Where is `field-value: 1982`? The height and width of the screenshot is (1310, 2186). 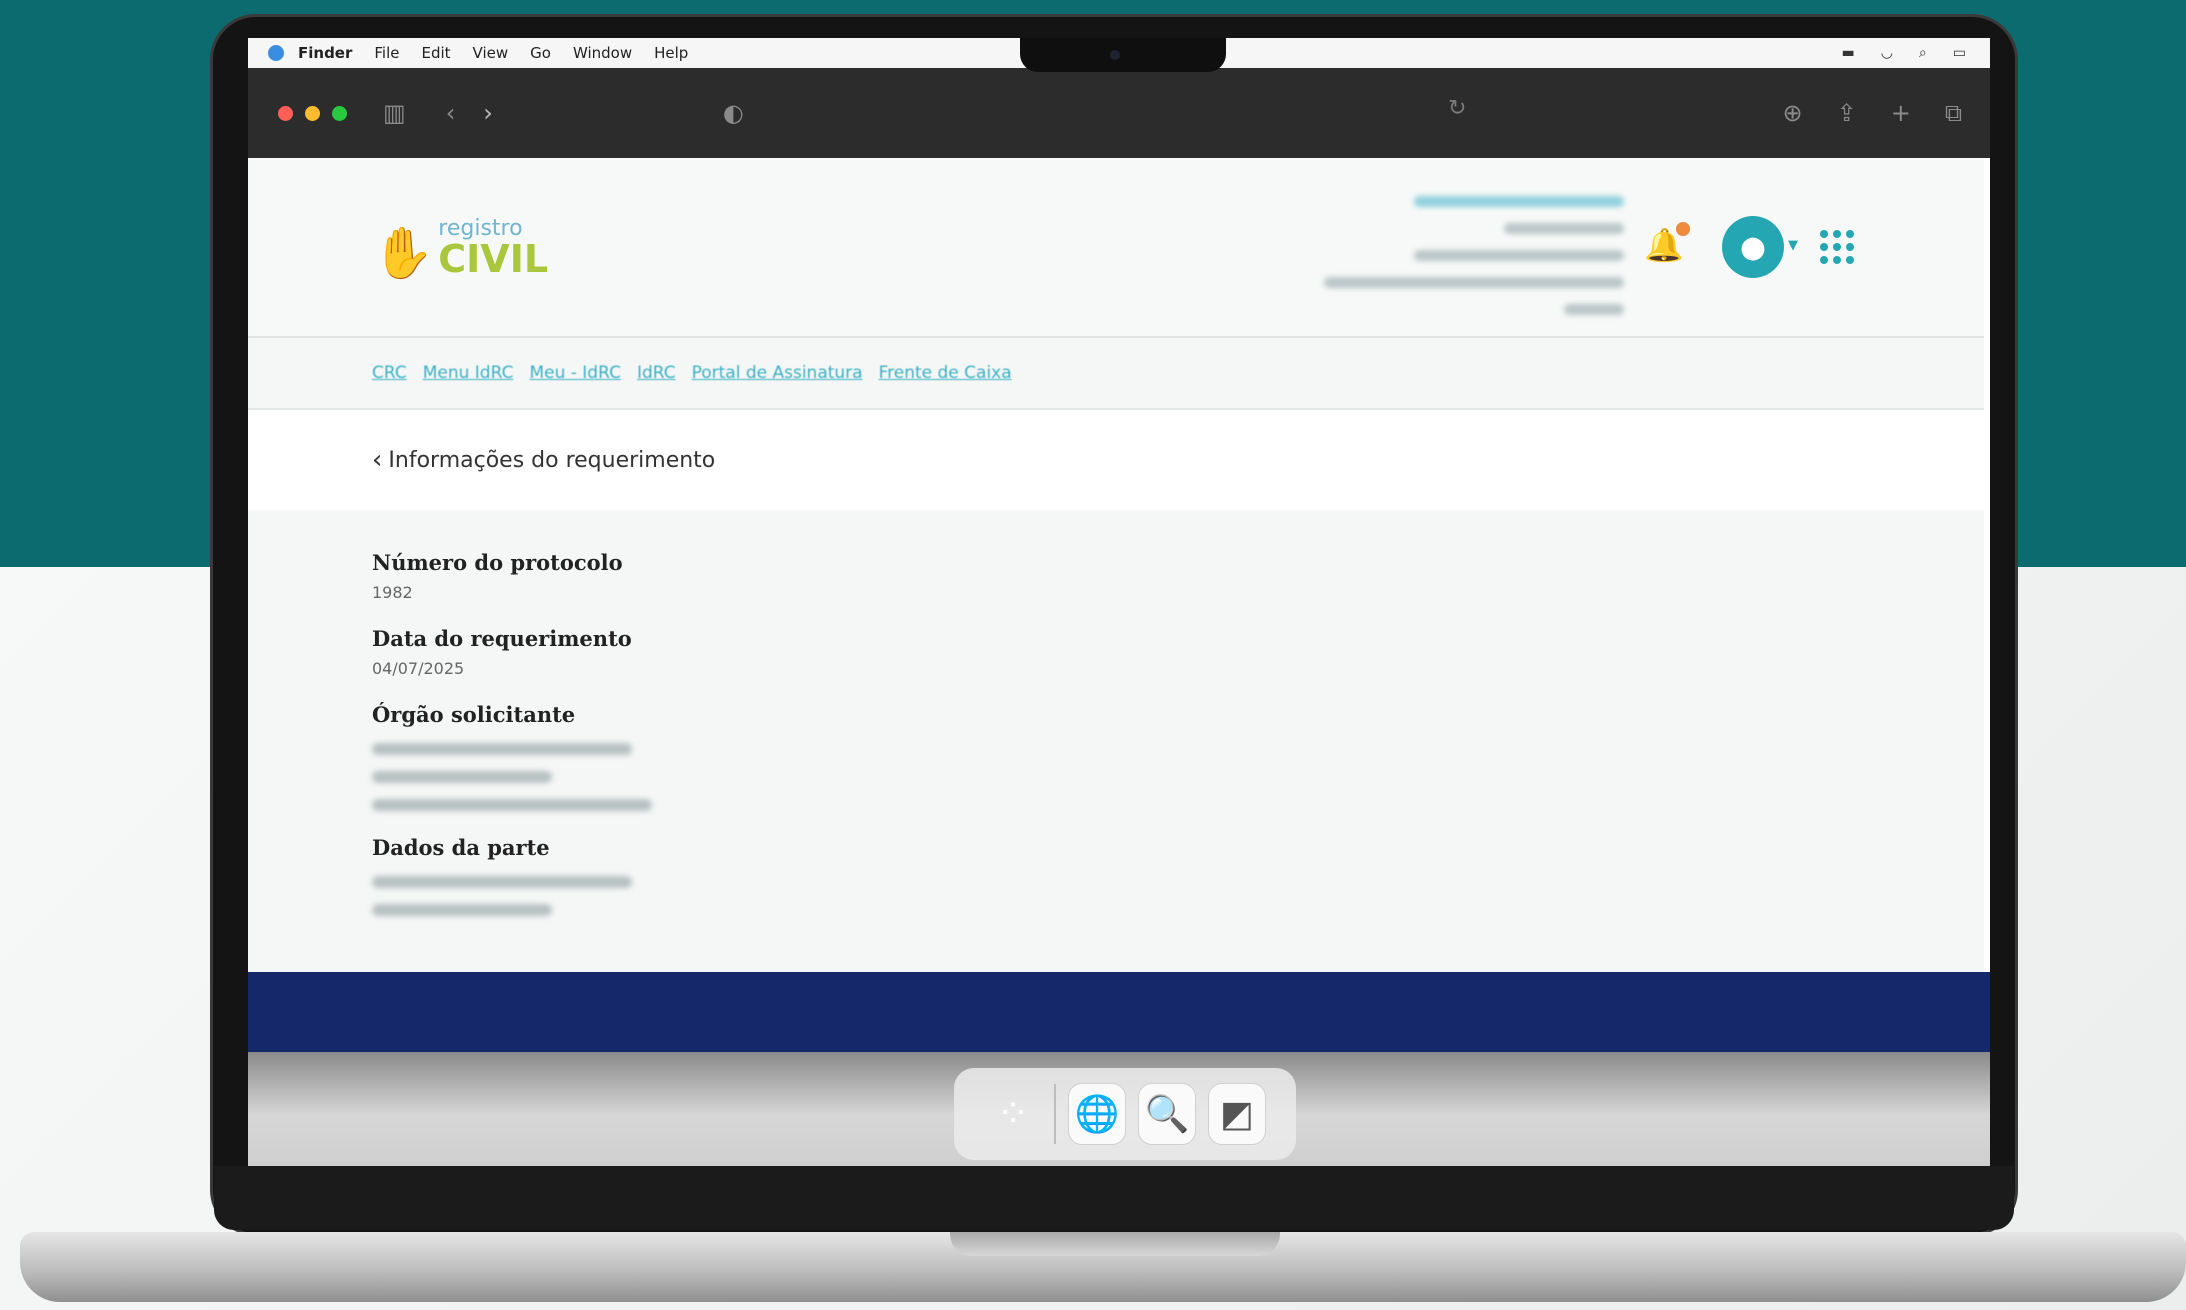
field-value: 1982 is located at coordinates (392, 592).